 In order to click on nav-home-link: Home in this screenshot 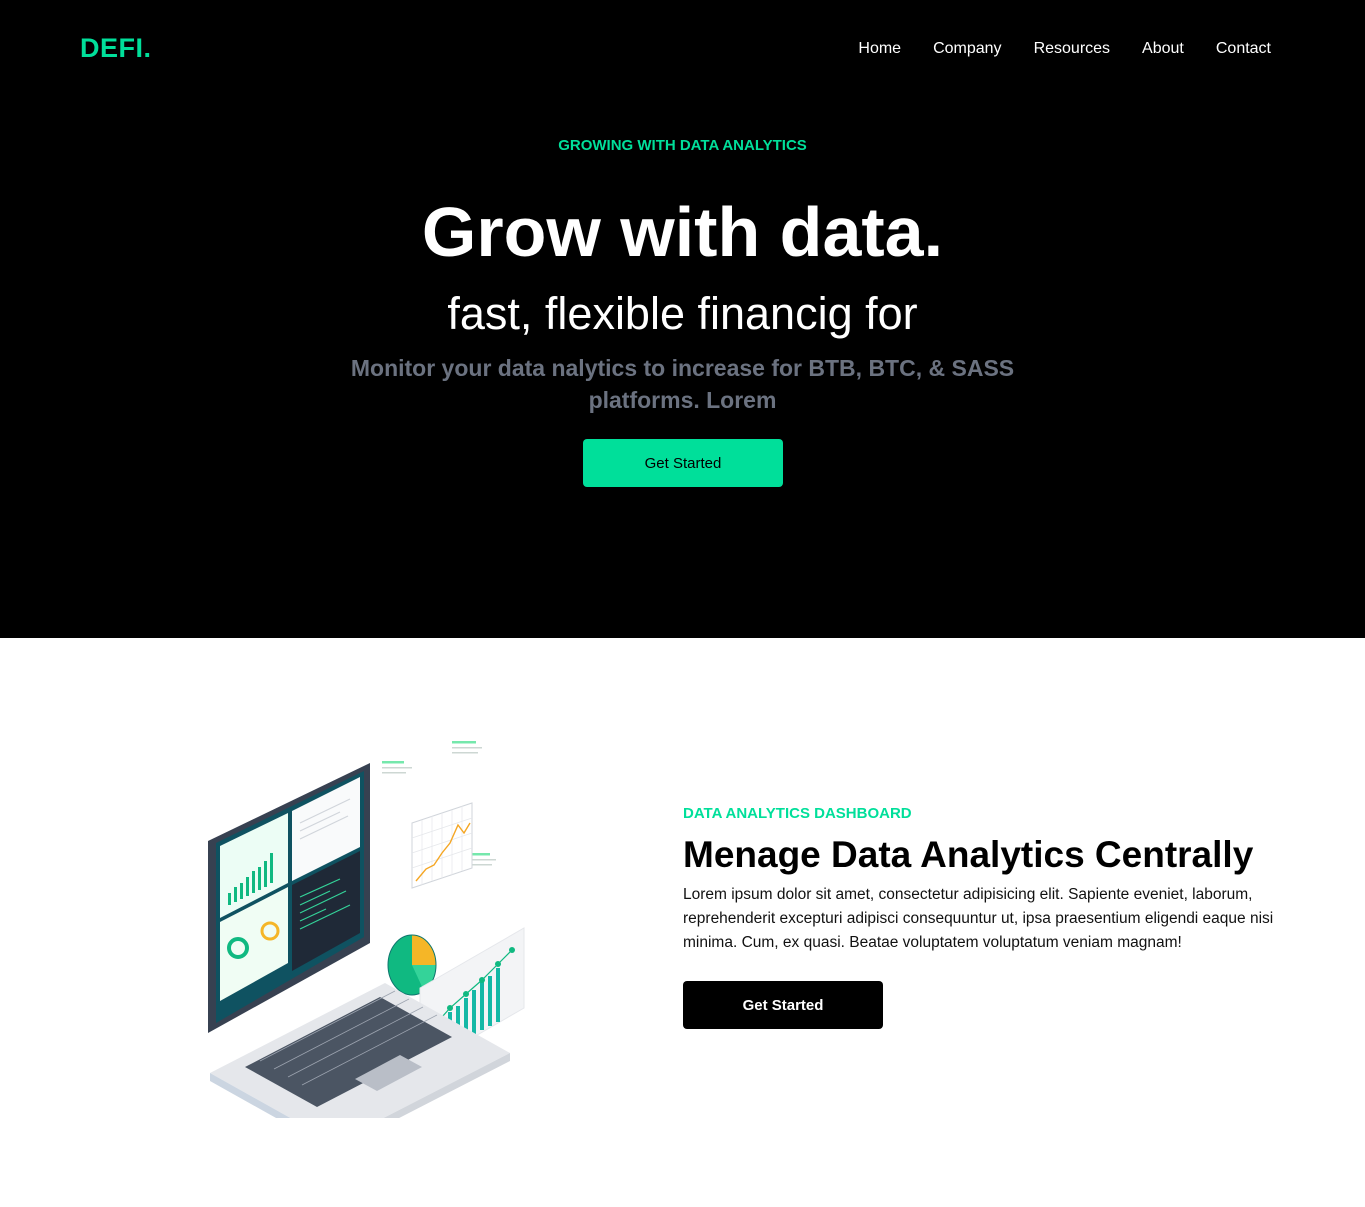, I will do `click(879, 49)`.